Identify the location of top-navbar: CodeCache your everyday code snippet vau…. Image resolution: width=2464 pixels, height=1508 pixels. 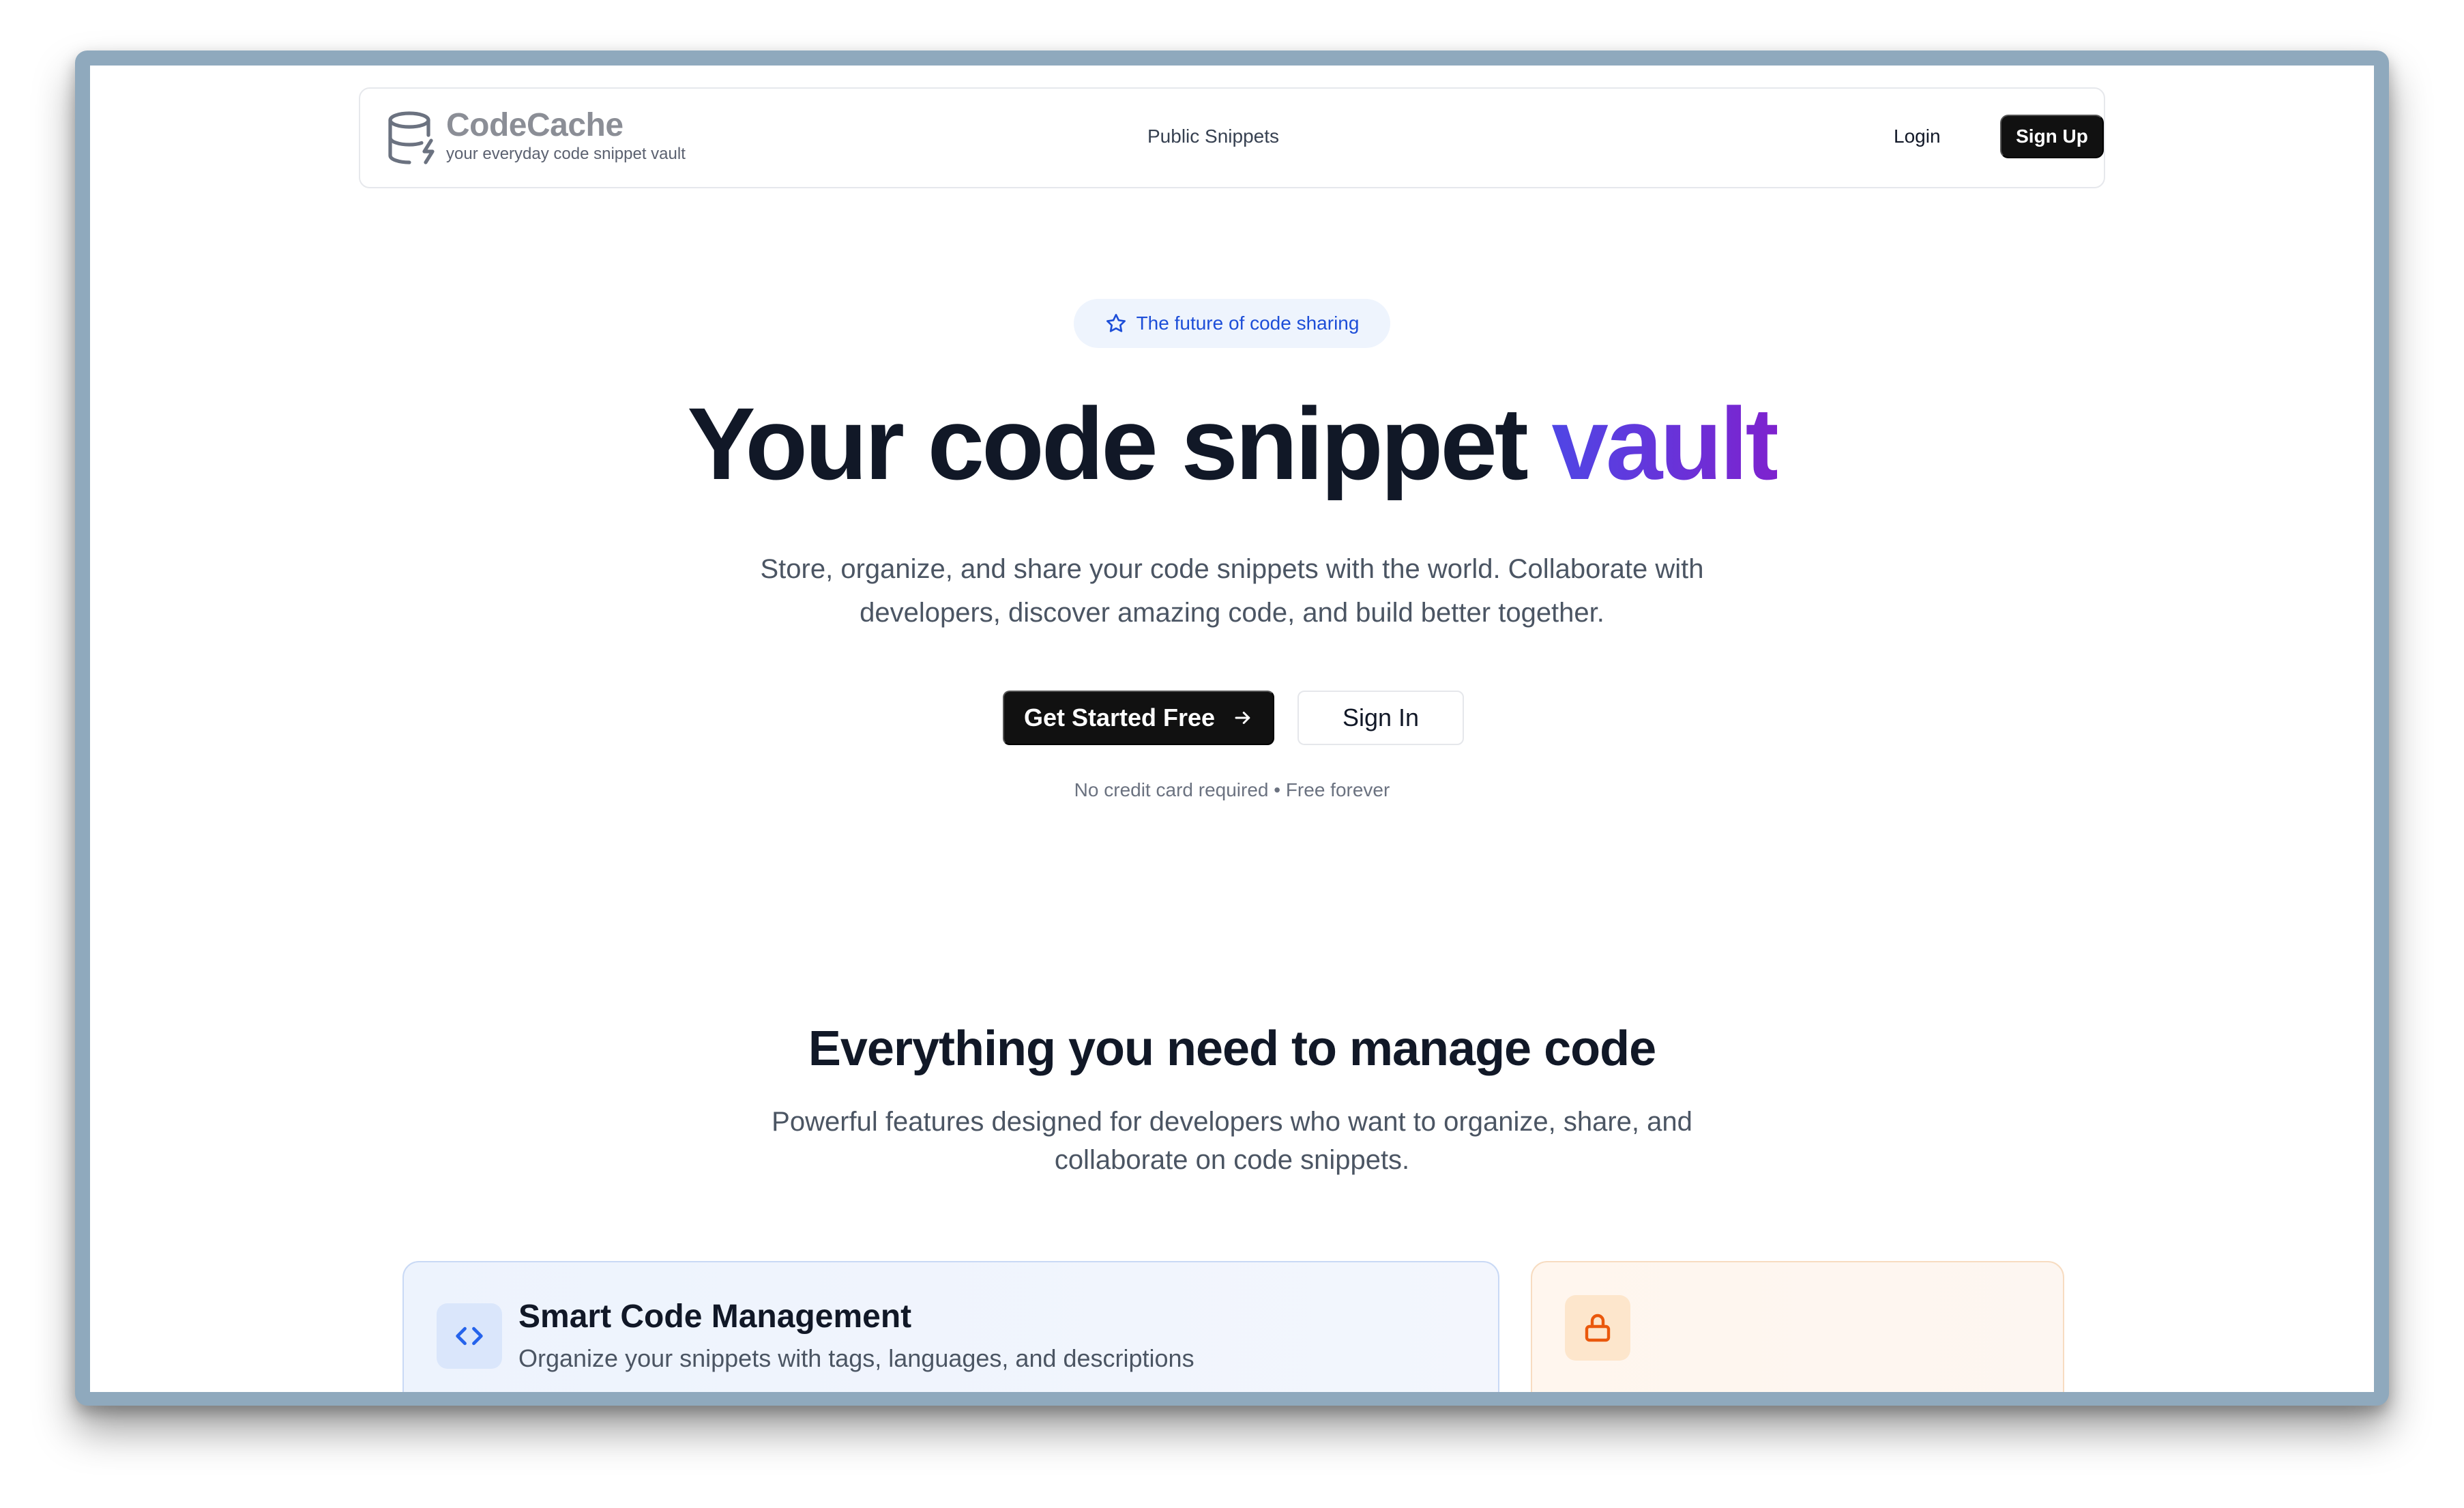
(1232, 137).